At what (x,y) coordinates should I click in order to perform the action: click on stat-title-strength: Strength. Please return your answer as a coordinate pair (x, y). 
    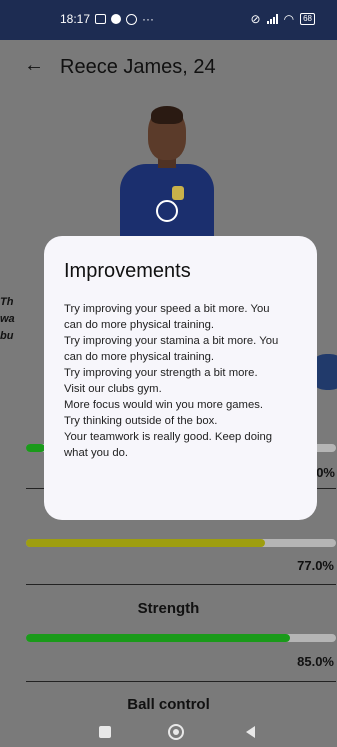
    Looking at the image, I should click on (168, 608).